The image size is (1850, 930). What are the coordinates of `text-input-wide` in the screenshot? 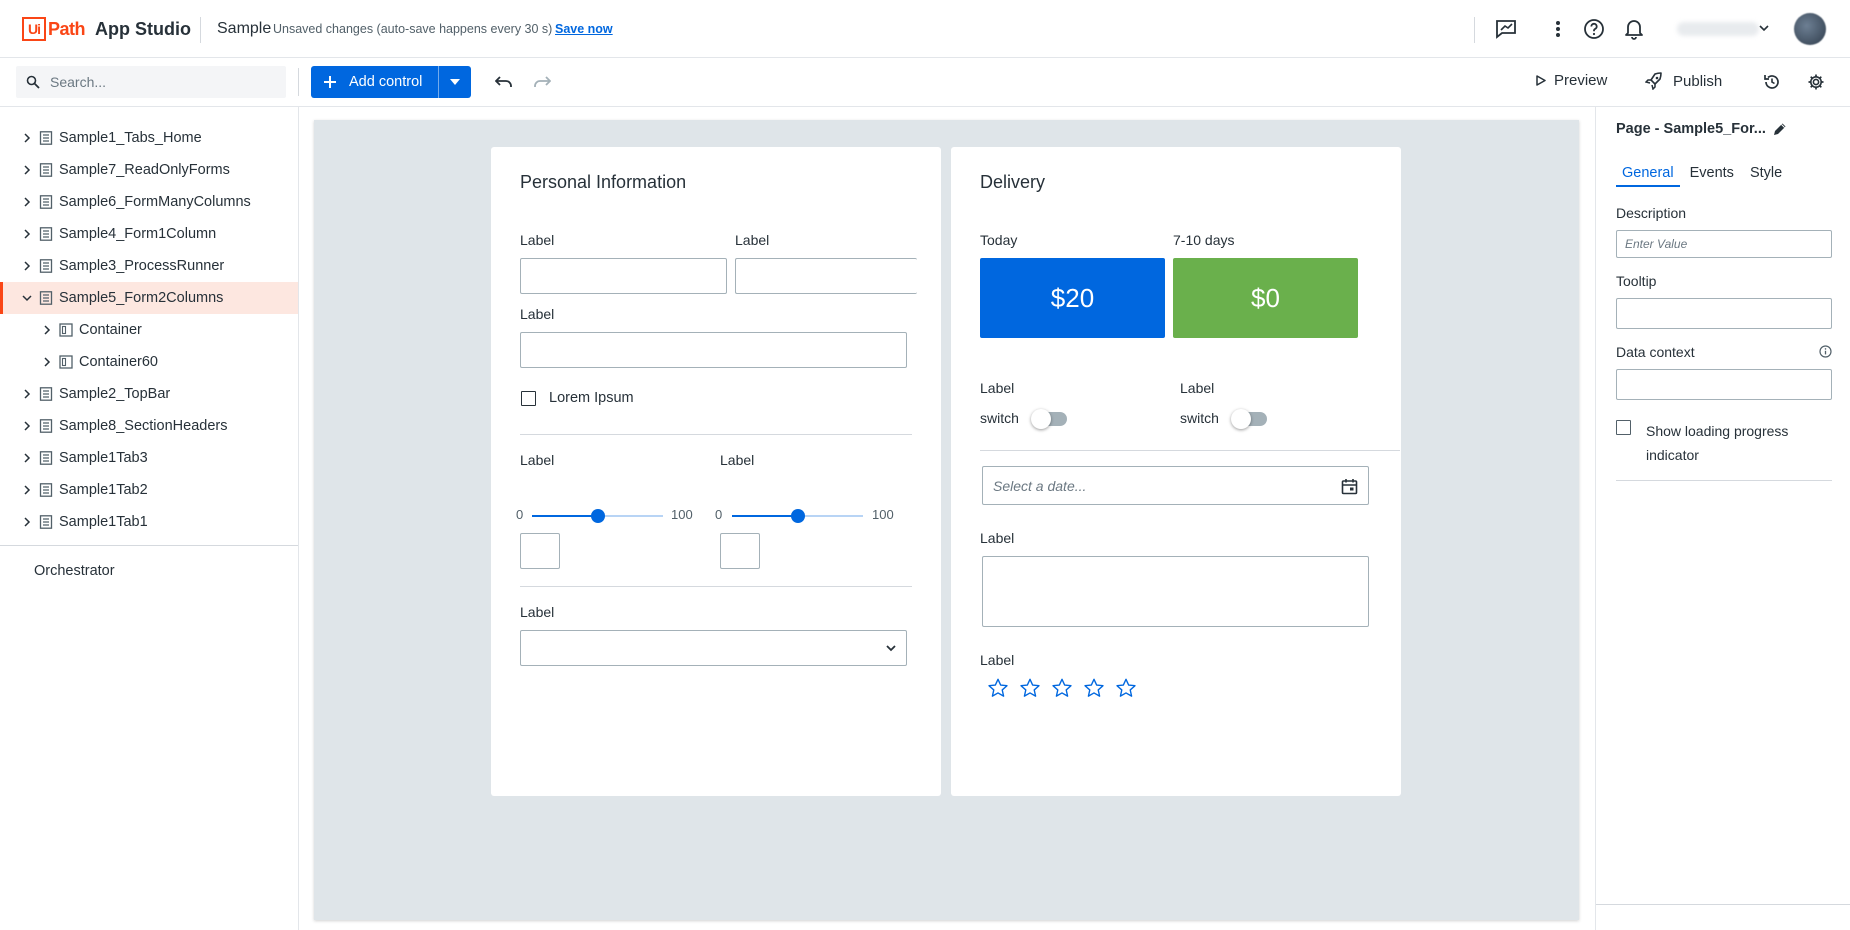 It's located at (713, 350).